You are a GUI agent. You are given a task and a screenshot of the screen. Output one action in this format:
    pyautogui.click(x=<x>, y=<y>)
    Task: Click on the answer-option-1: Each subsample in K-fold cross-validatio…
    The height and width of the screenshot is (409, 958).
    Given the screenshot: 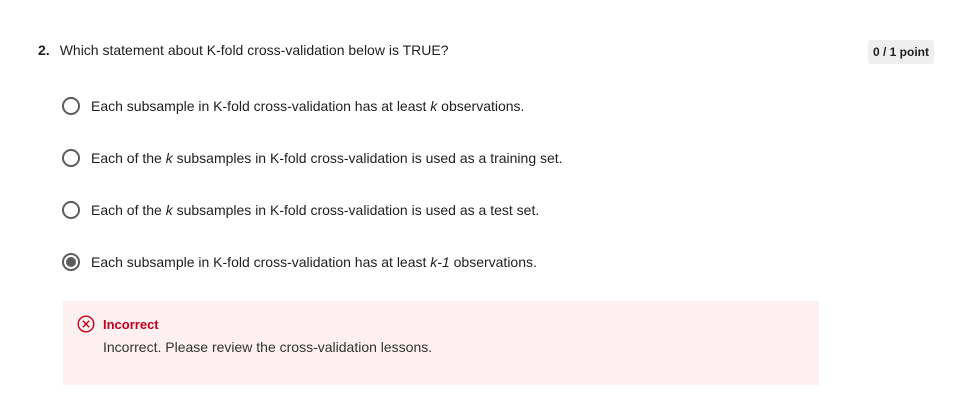 What is the action you would take?
    pyautogui.click(x=293, y=106)
    